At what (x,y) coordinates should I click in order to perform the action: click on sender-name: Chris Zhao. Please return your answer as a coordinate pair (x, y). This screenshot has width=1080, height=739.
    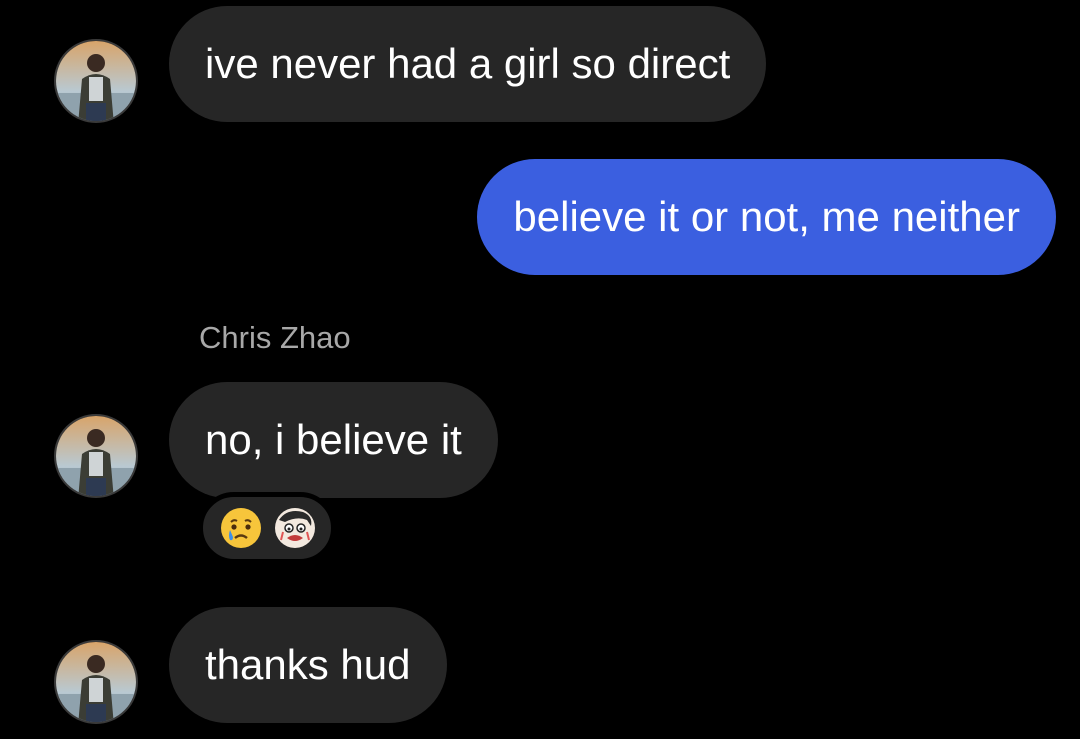
    Looking at the image, I should click on (275, 337).